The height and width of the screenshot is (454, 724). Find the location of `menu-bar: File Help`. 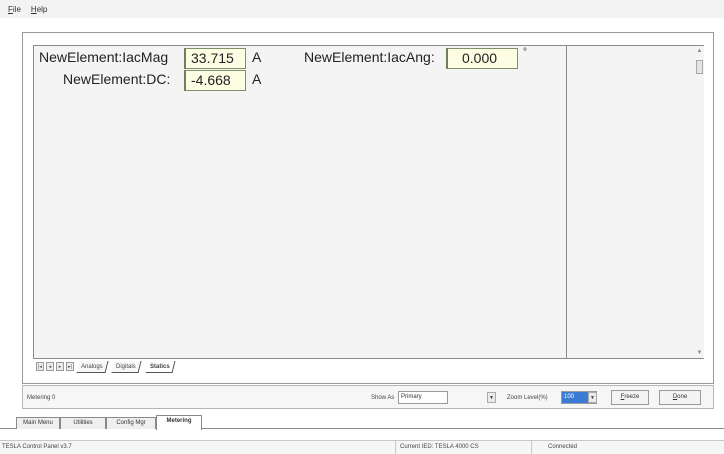

menu-bar: File Help is located at coordinates (362, 9).